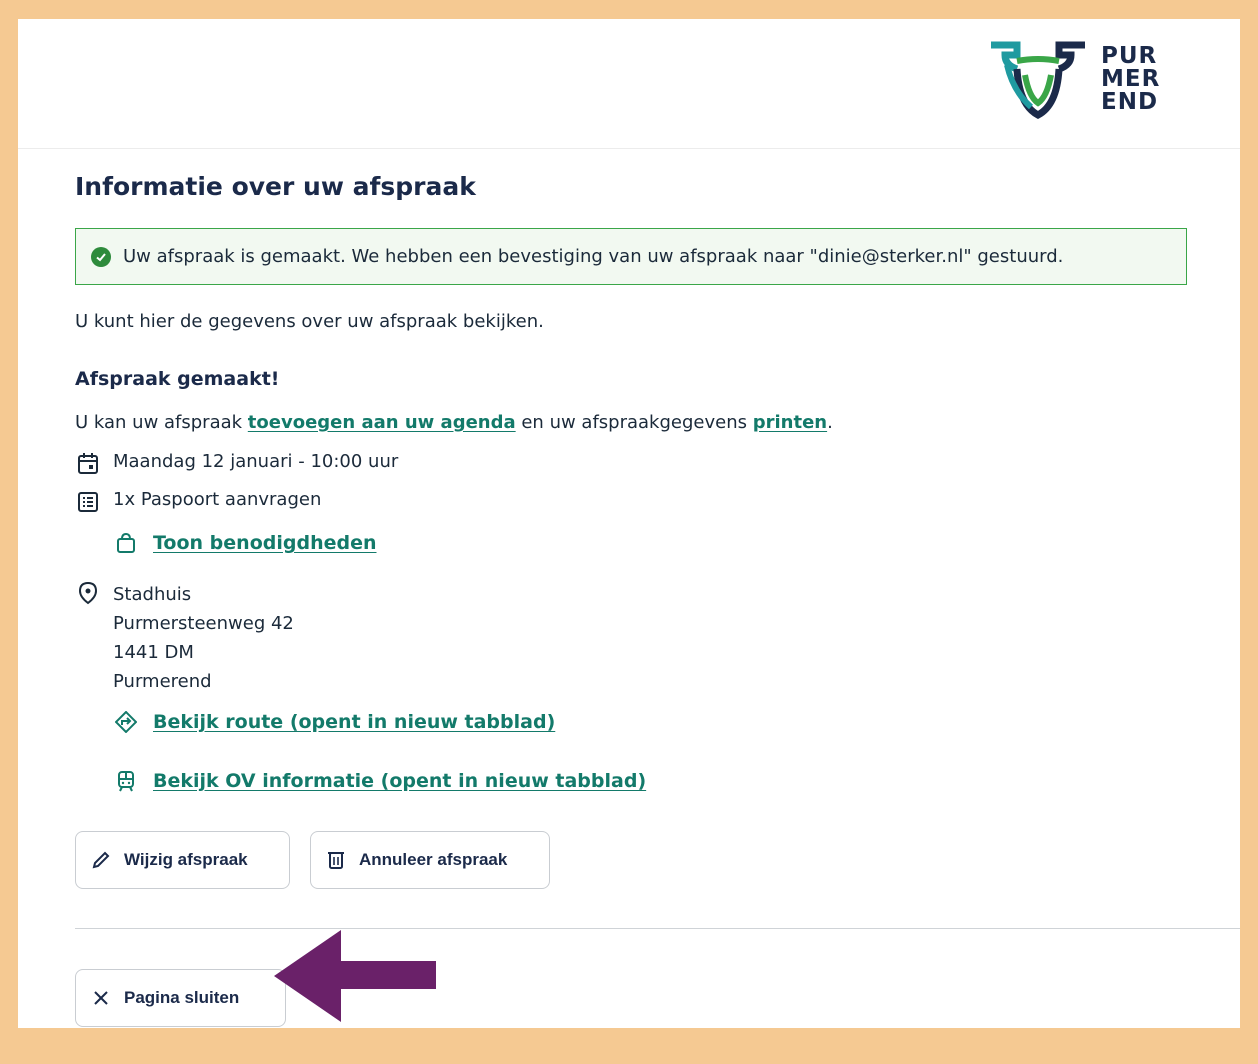 This screenshot has height=1064, width=1258. What do you see at coordinates (657, 928) in the screenshot?
I see `divider` at bounding box center [657, 928].